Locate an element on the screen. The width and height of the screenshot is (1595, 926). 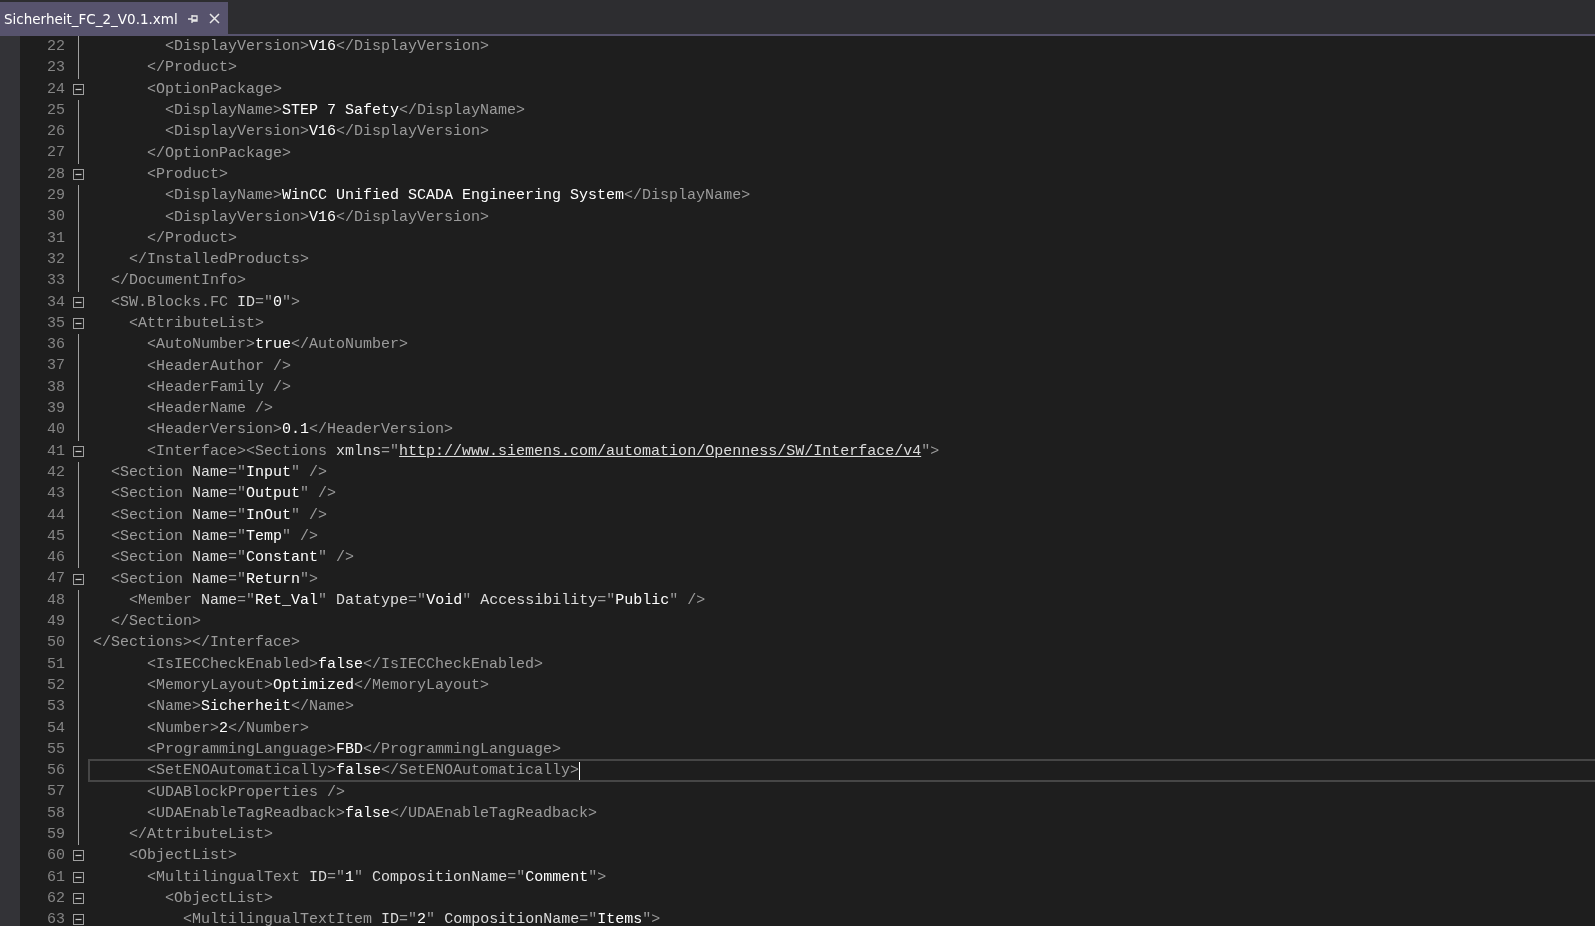
line-number: 35 is located at coordinates (55, 323).